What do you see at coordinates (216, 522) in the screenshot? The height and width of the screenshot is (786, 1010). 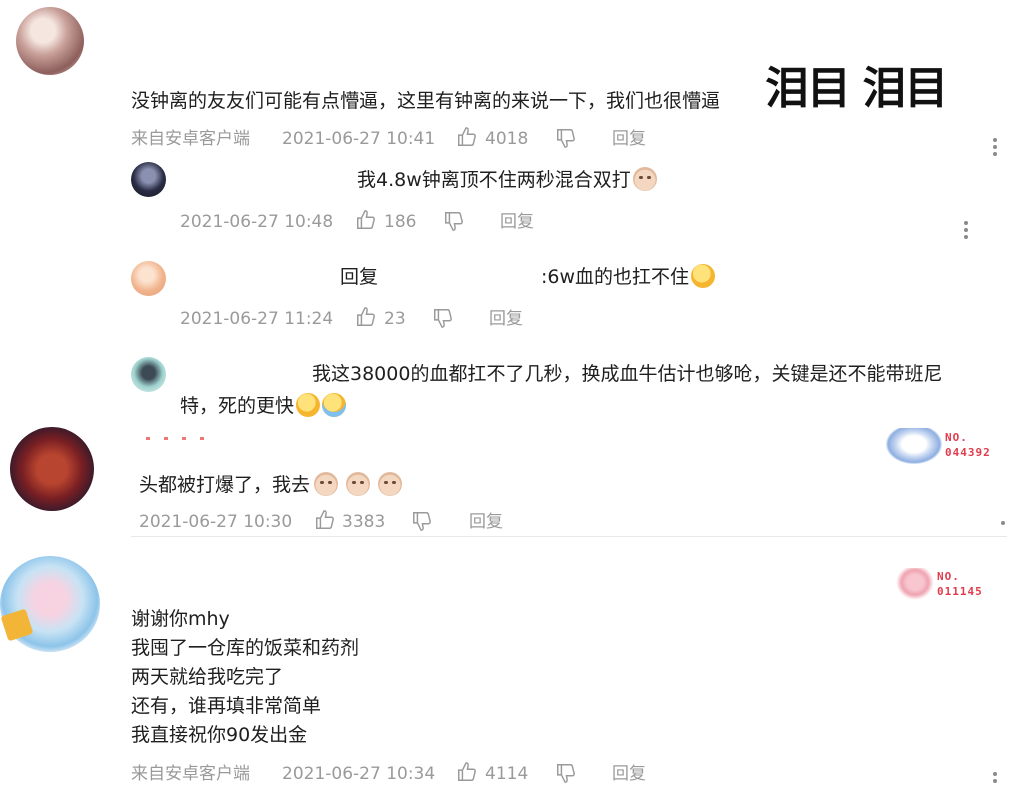 I see `comment-timestamp: 2021-06-27 10:30` at bounding box center [216, 522].